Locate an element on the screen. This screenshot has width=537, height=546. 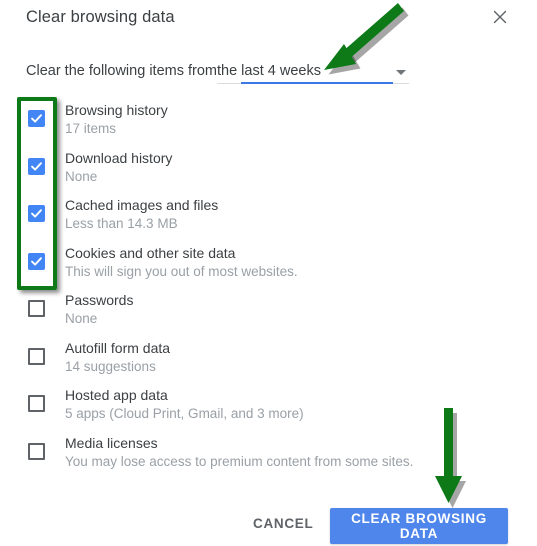
list-item-title: Cookies and other site data is located at coordinates (150, 252).